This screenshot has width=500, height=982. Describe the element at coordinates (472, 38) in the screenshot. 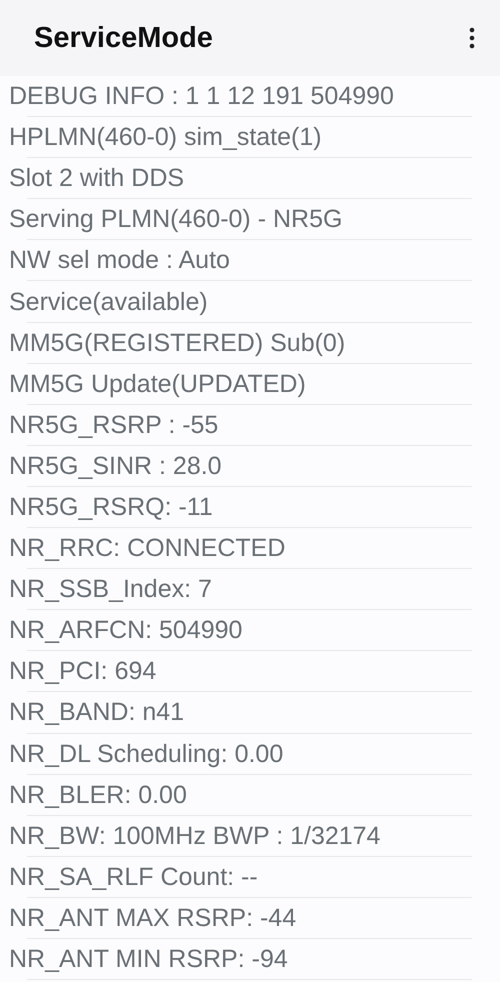

I see `more-options-icon` at that location.